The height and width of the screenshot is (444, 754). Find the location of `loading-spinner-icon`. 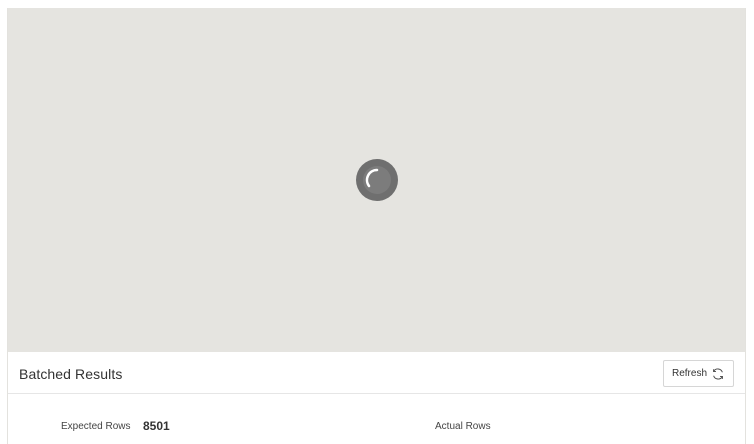

loading-spinner-icon is located at coordinates (377, 180).